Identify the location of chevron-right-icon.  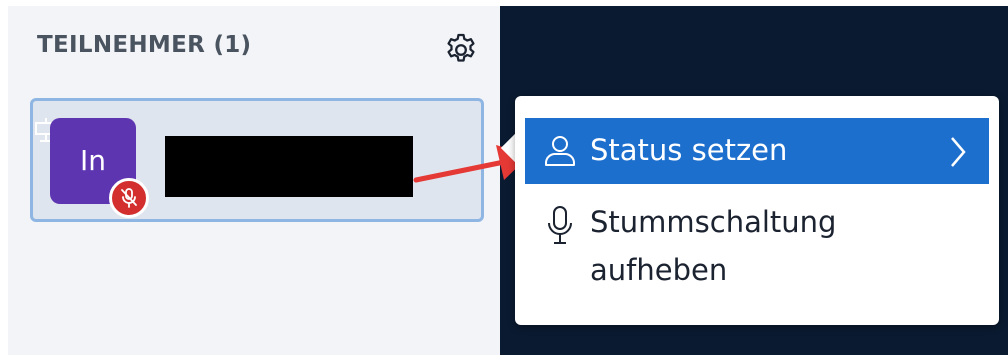
(958, 152).